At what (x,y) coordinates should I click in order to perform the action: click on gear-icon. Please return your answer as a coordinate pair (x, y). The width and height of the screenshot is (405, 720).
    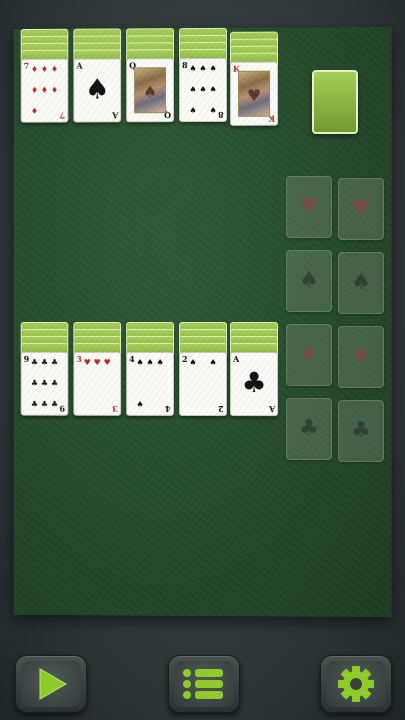
    Looking at the image, I should click on (356, 684).